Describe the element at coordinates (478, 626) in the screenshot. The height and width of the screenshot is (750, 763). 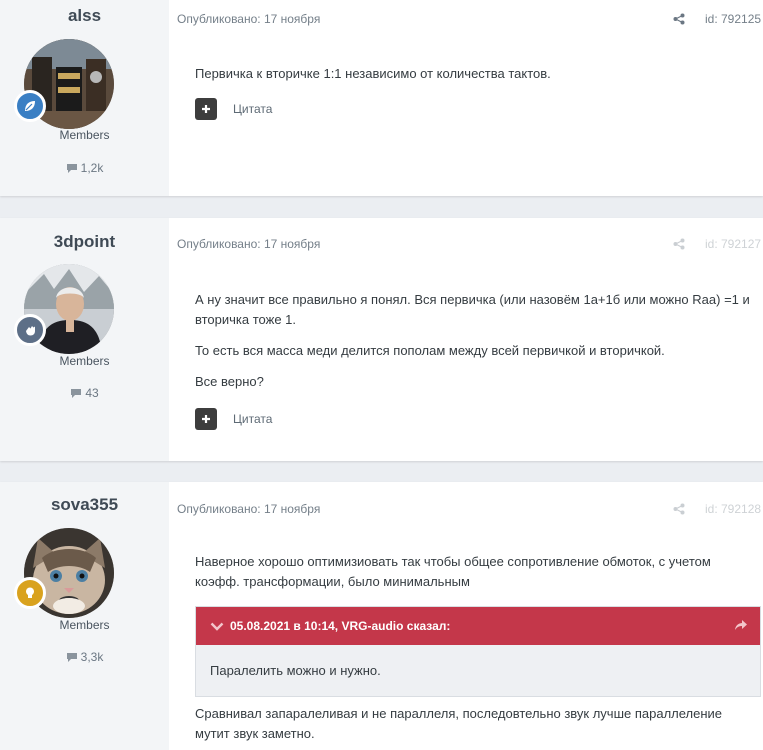
I see `quote-header: 05.08.2021 в 10:14, VRG-audio сказал:` at that location.